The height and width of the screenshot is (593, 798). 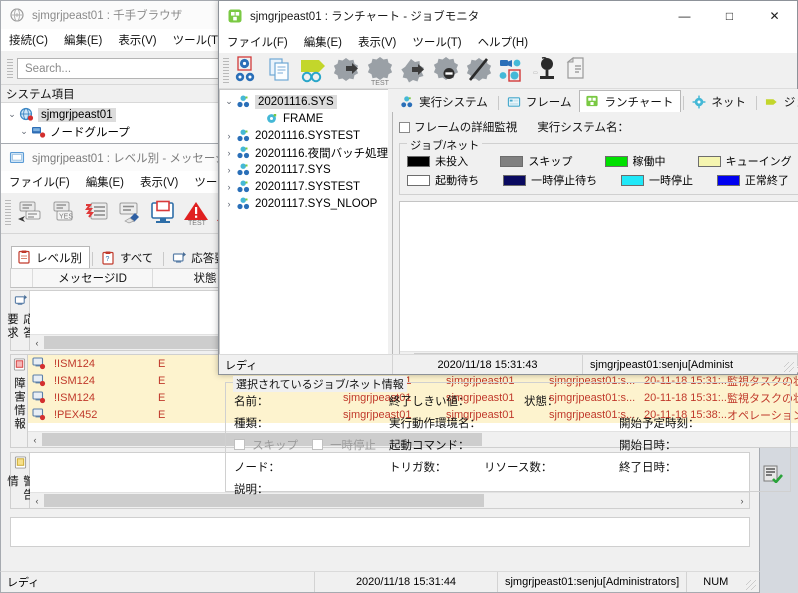 What do you see at coordinates (23, 583) in the screenshot?
I see `msgmon-ready-text: レディ` at bounding box center [23, 583].